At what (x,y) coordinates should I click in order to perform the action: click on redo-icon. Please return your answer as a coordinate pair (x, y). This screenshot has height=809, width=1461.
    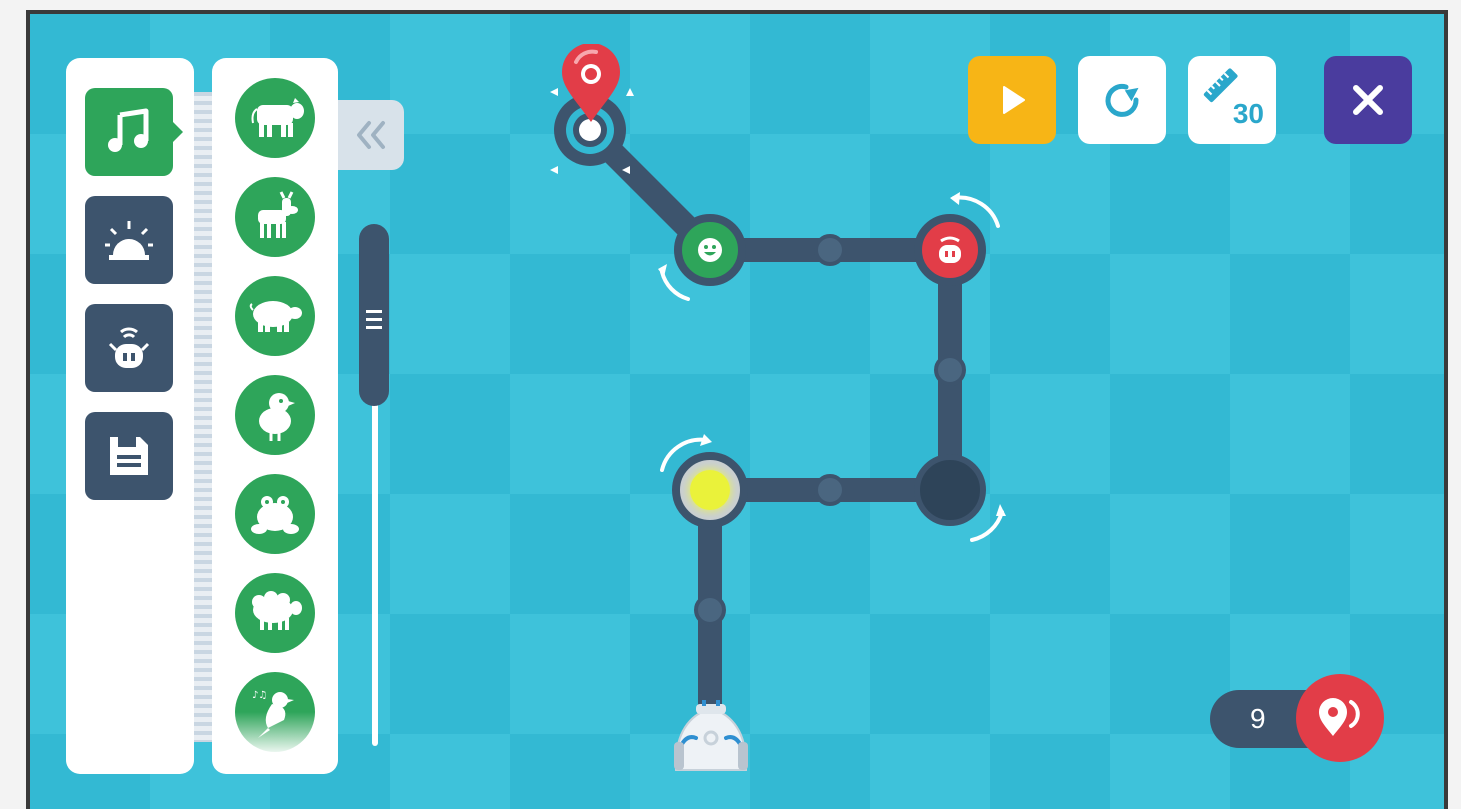
    Looking at the image, I should click on (1122, 100).